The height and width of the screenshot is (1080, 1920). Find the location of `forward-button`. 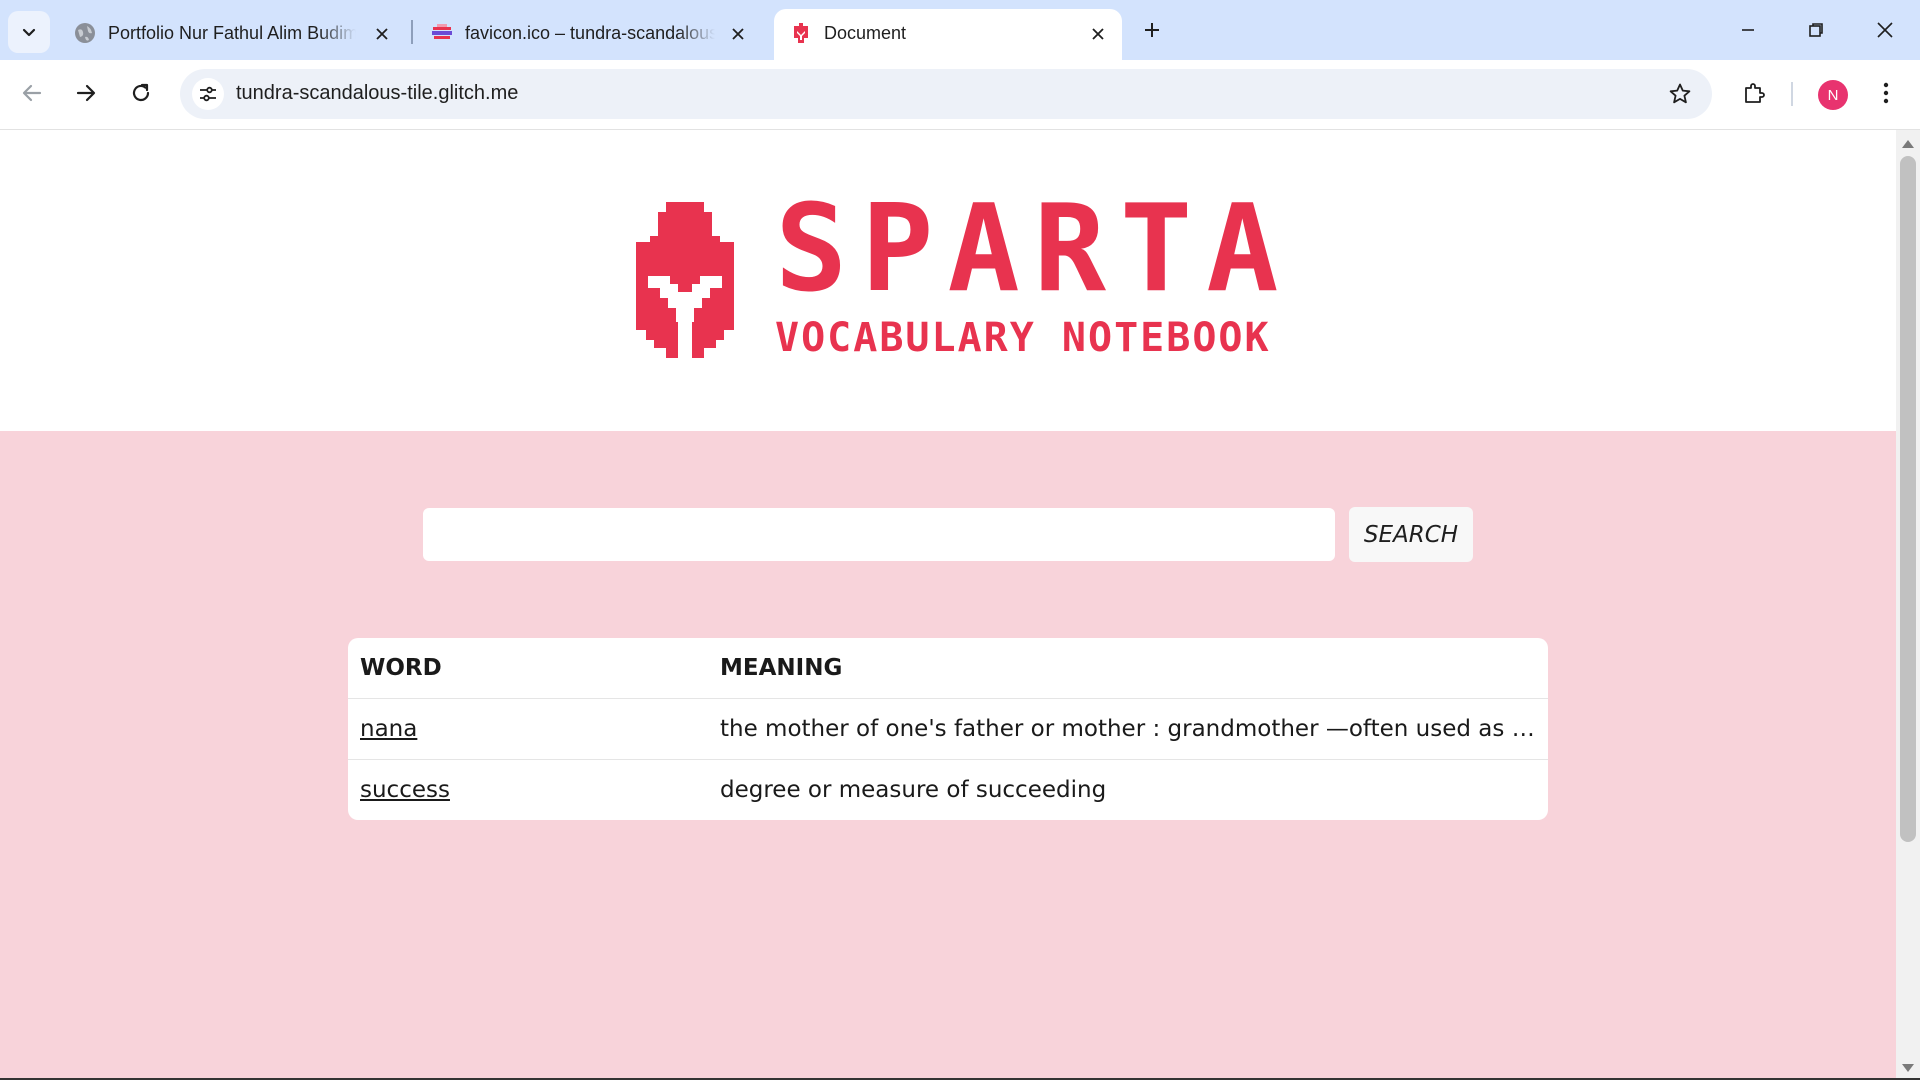

forward-button is located at coordinates (86, 93).